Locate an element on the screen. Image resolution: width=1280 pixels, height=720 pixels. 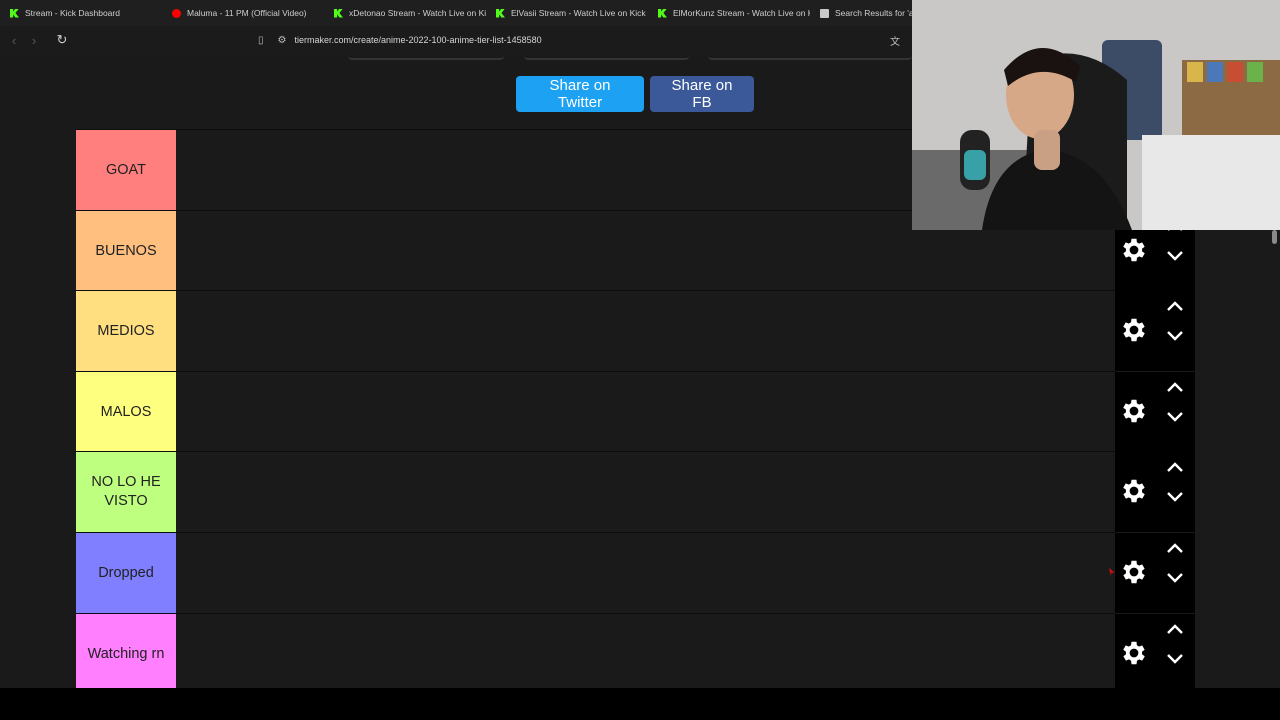
tier-label: Dropped is located at coordinates (126, 573).